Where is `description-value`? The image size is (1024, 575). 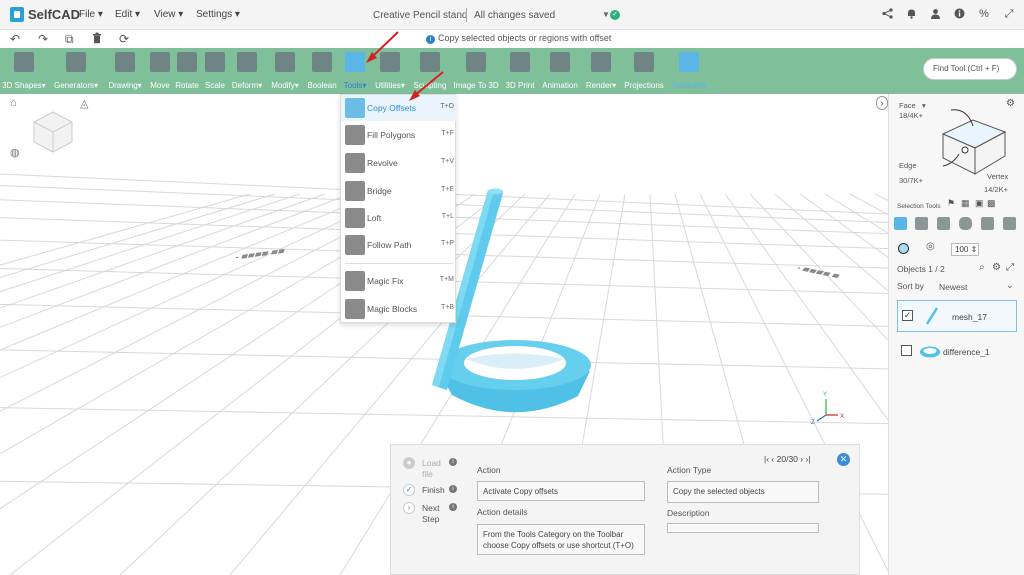
description-value is located at coordinates (743, 528).